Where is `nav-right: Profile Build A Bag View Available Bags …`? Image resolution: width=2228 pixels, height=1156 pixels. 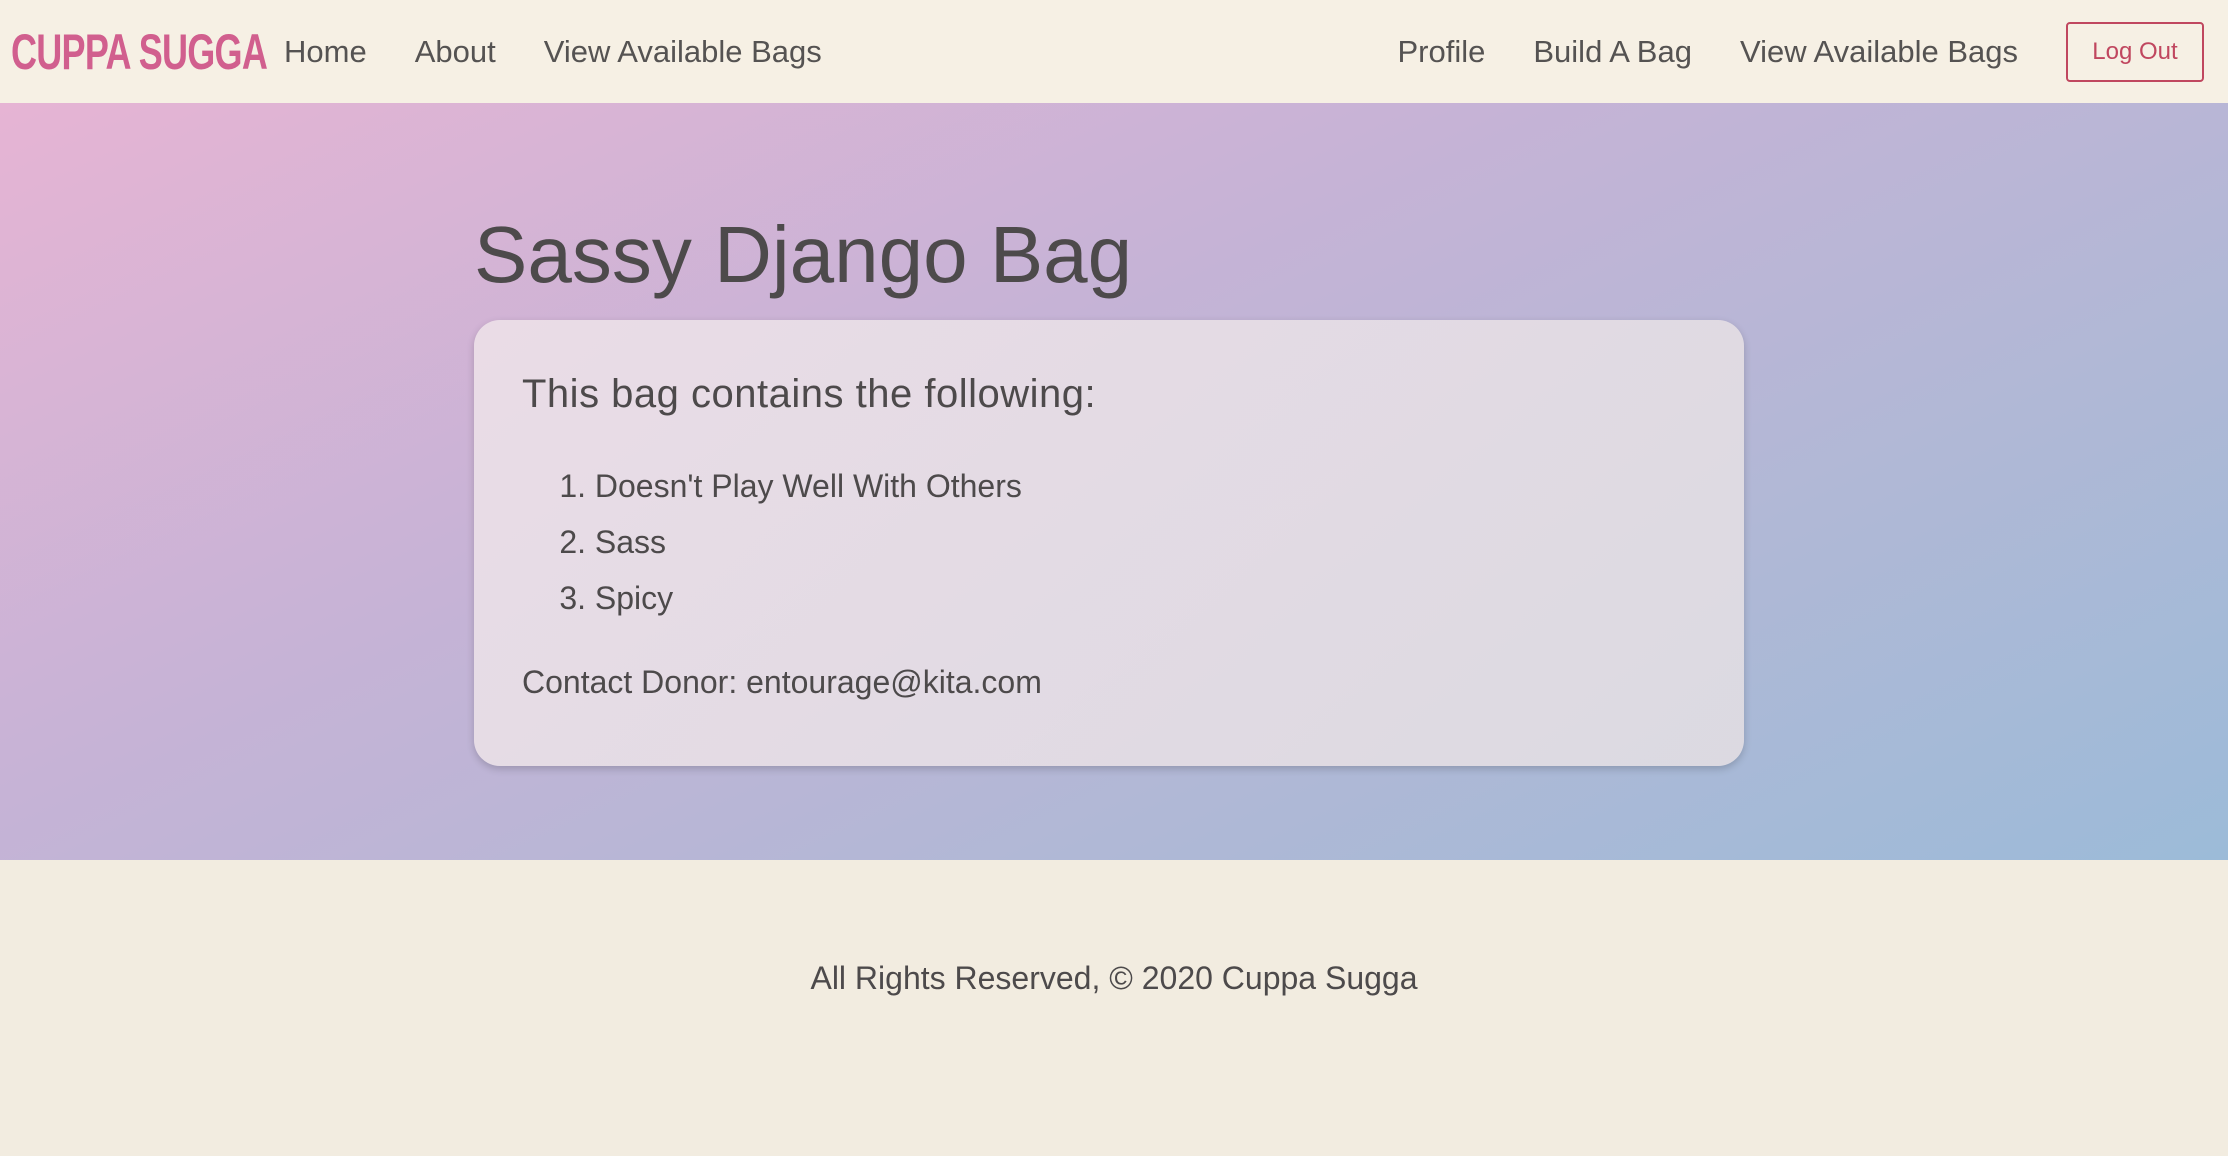
nav-right: Profile Build A Bag View Available Bags … is located at coordinates (1801, 51).